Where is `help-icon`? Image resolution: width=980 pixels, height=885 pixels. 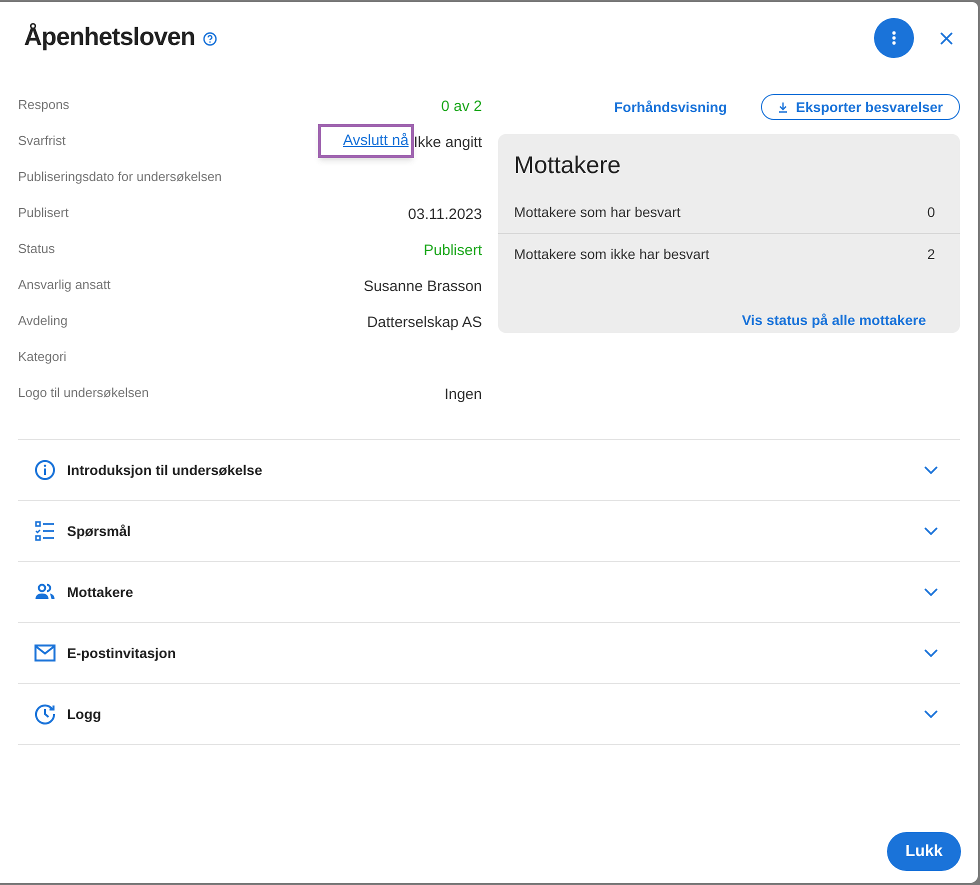
help-icon is located at coordinates (210, 39).